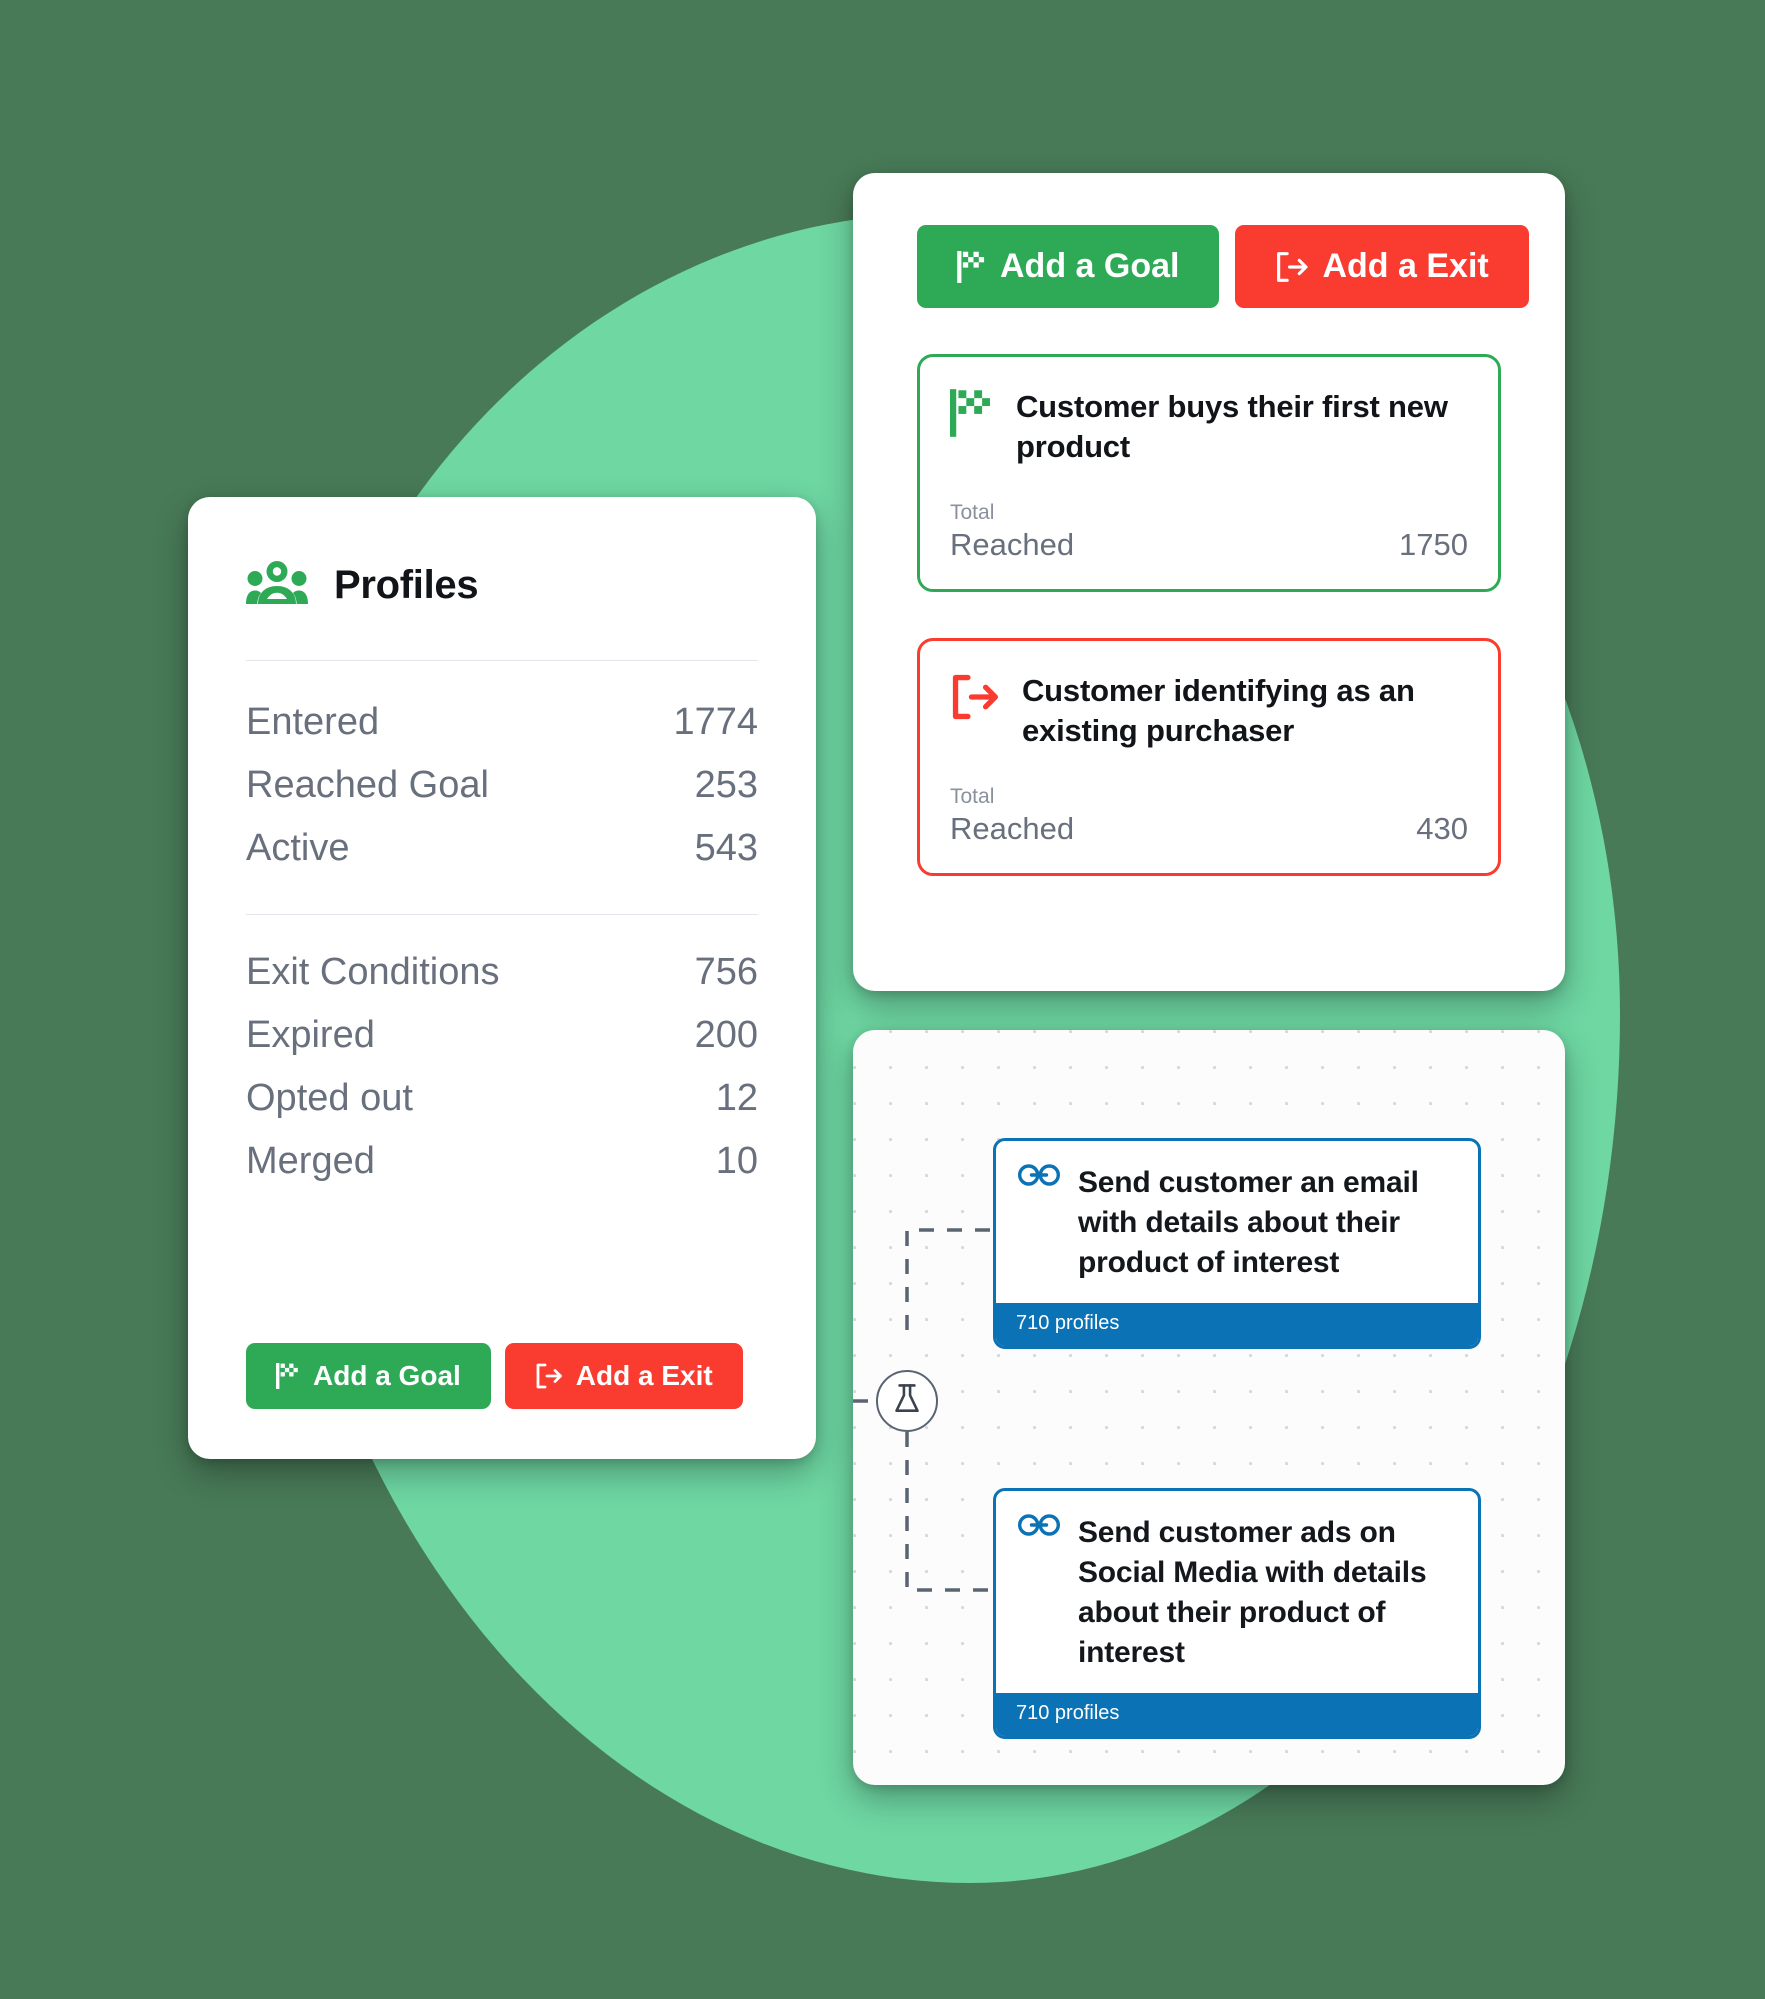 This screenshot has width=1765, height=1999. What do you see at coordinates (310, 1161) in the screenshot?
I see `stat-label: Merged` at bounding box center [310, 1161].